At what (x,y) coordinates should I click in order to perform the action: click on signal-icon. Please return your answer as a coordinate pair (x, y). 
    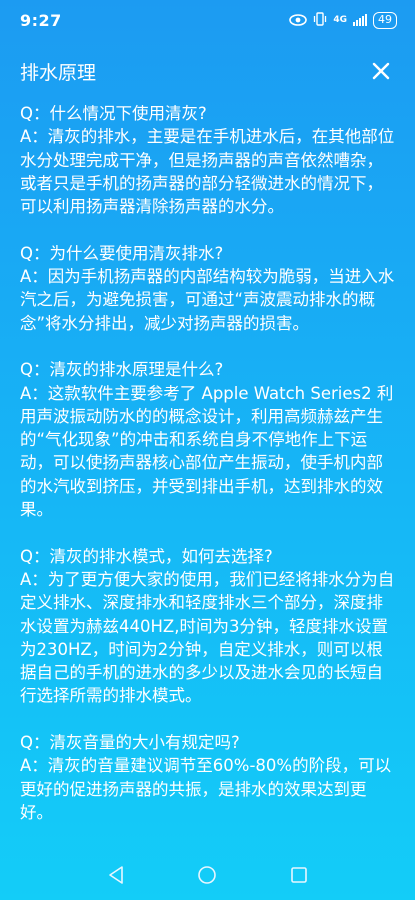
    Looking at the image, I should click on (360, 20).